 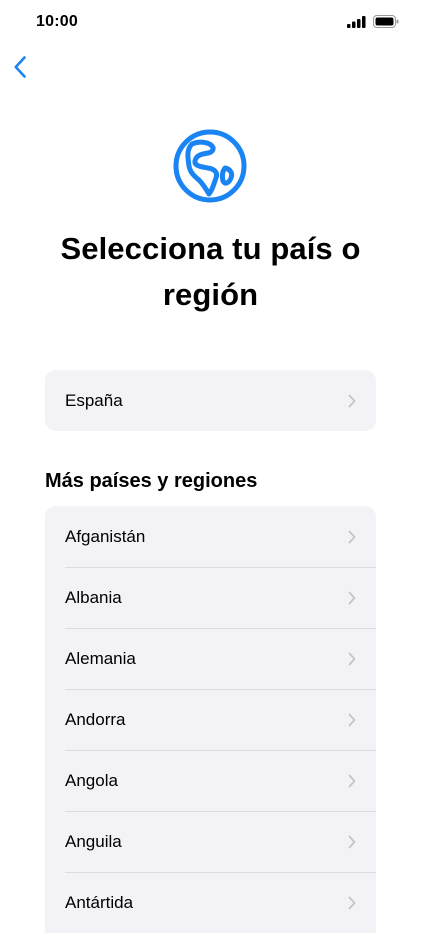 I want to click on current-country-card: España, so click(x=210, y=400).